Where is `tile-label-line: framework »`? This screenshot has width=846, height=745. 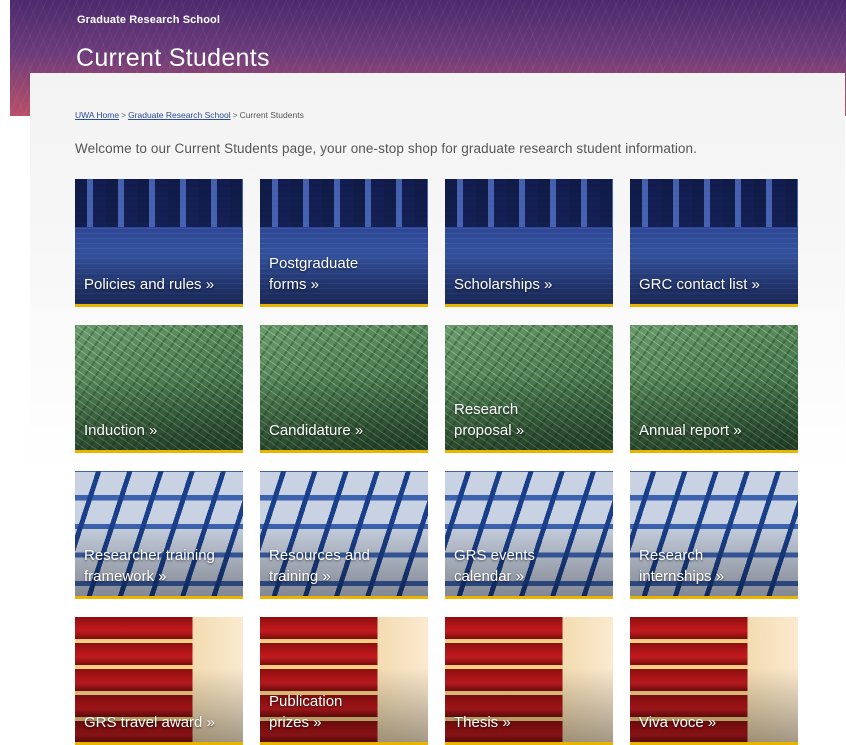 tile-label-line: framework » is located at coordinates (125, 576).